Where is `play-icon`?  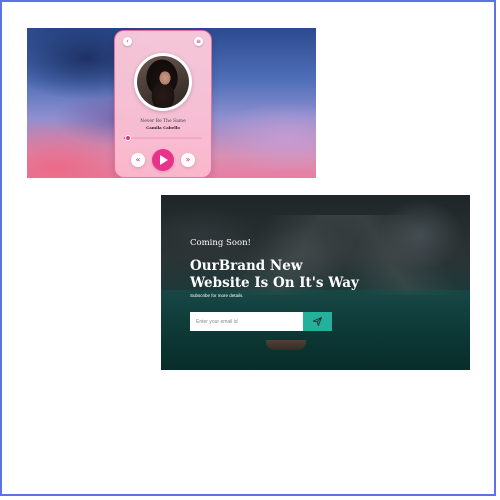
play-icon is located at coordinates (164, 160).